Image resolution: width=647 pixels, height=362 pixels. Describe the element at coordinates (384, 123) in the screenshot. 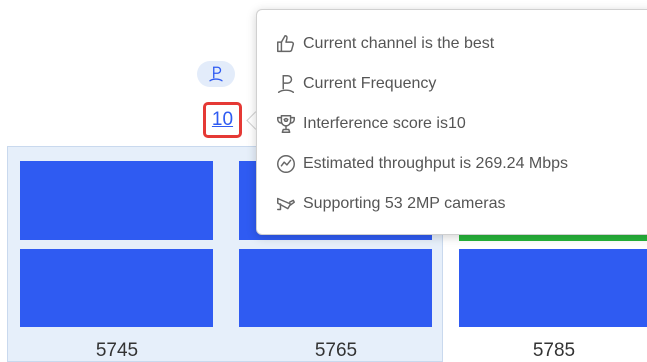

I see `tooltip-interference-score-text: Interference score is10` at that location.